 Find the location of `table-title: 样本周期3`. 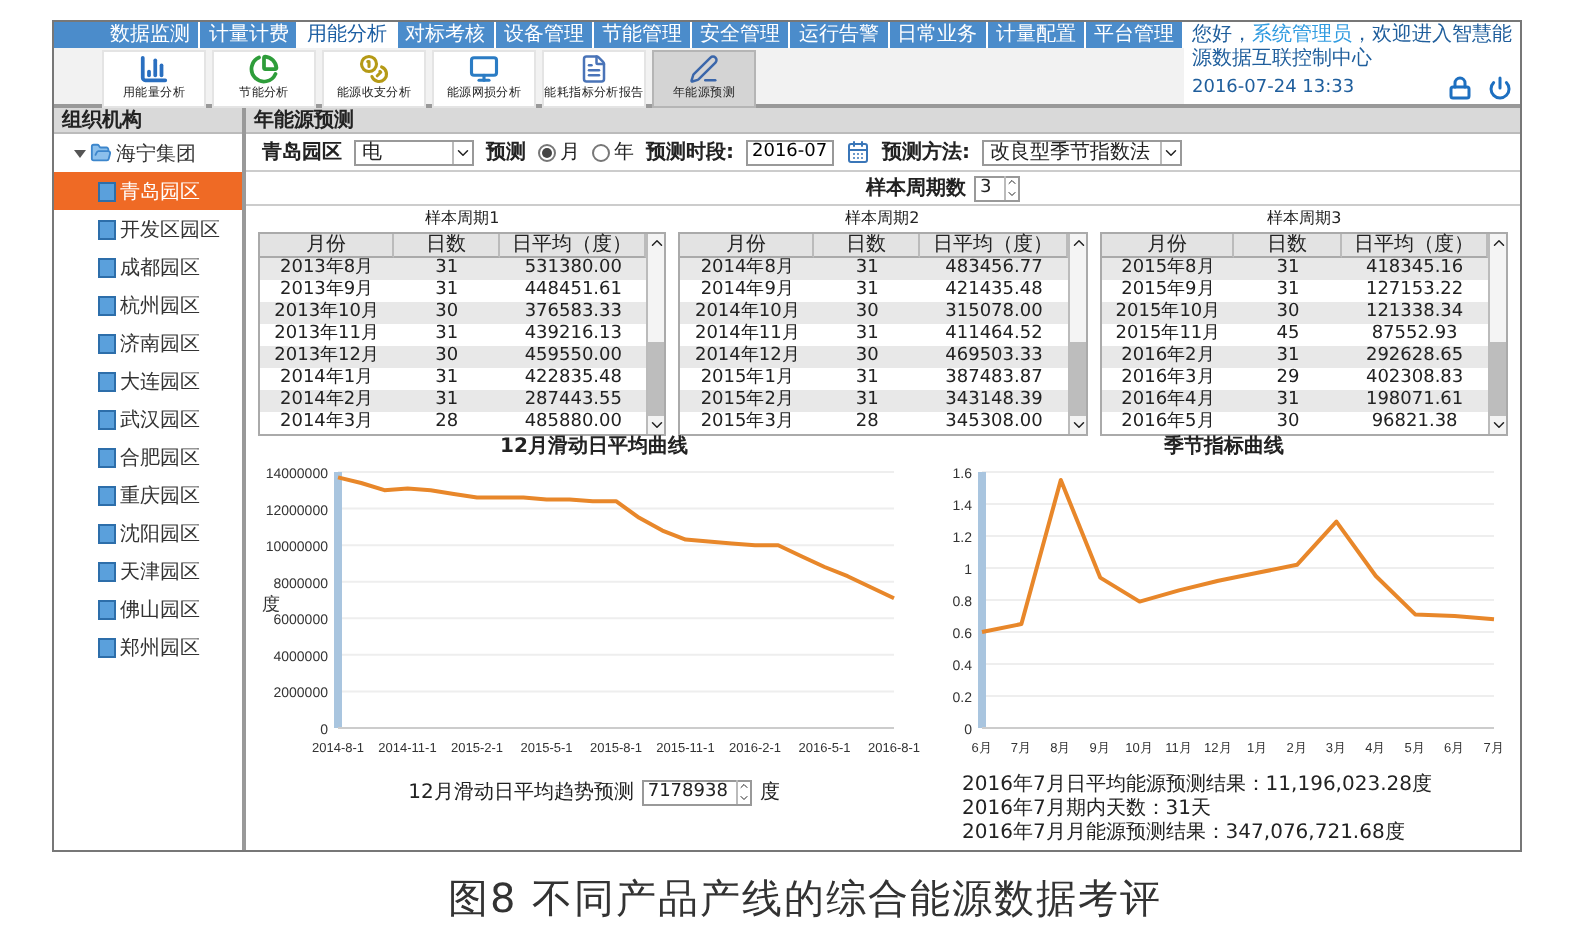

table-title: 样本周期3 is located at coordinates (1303, 219).